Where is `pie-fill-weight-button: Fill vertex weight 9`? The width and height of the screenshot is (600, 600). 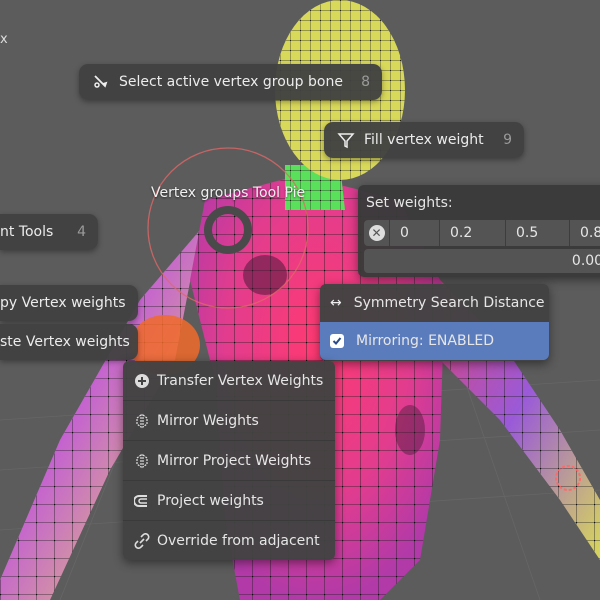 pie-fill-weight-button: Fill vertex weight 9 is located at coordinates (424, 140).